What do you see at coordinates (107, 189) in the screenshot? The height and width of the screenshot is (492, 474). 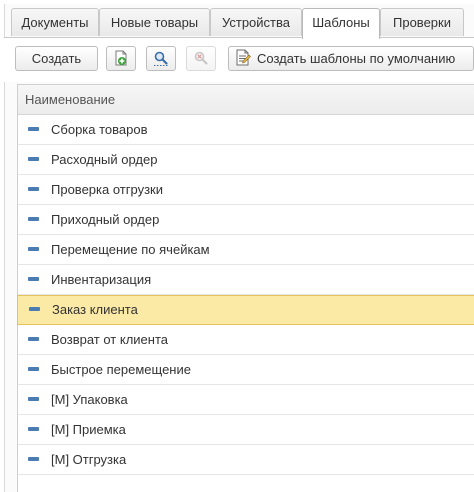 I see `row-label: Проверка отгрузки` at bounding box center [107, 189].